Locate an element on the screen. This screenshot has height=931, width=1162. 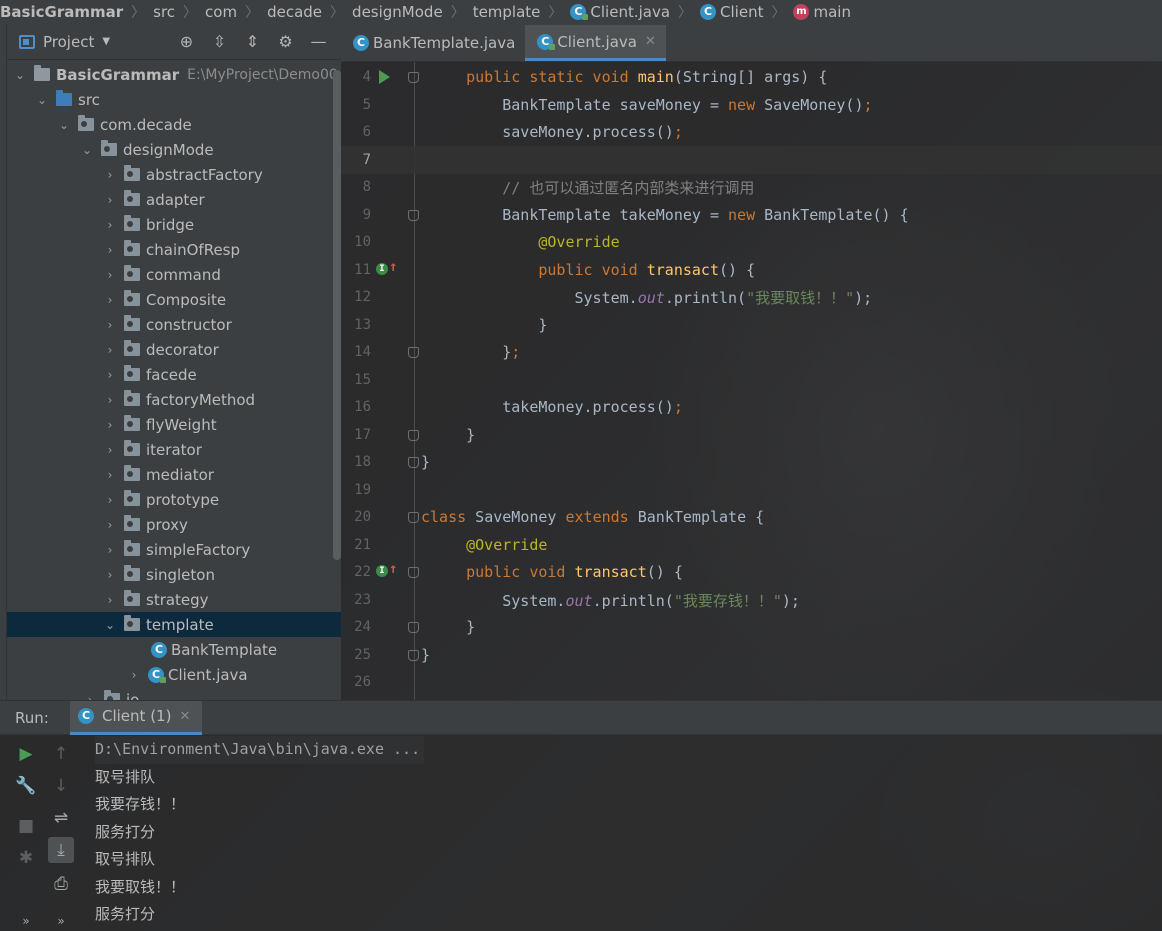
tree-item-folder: › Composite is located at coordinates (174, 299).